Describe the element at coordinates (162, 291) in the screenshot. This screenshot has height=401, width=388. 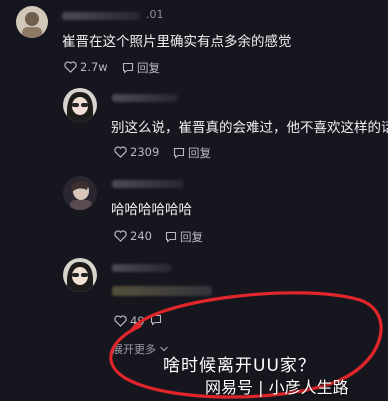
I see `comment-text-obscured` at that location.